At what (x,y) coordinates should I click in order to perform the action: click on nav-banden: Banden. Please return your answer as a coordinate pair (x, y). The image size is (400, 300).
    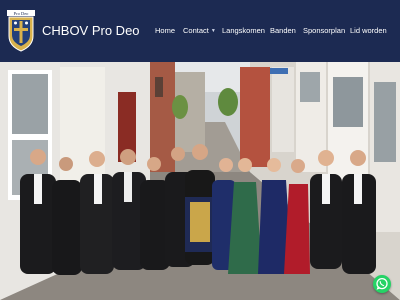
    Looking at the image, I should click on (283, 31).